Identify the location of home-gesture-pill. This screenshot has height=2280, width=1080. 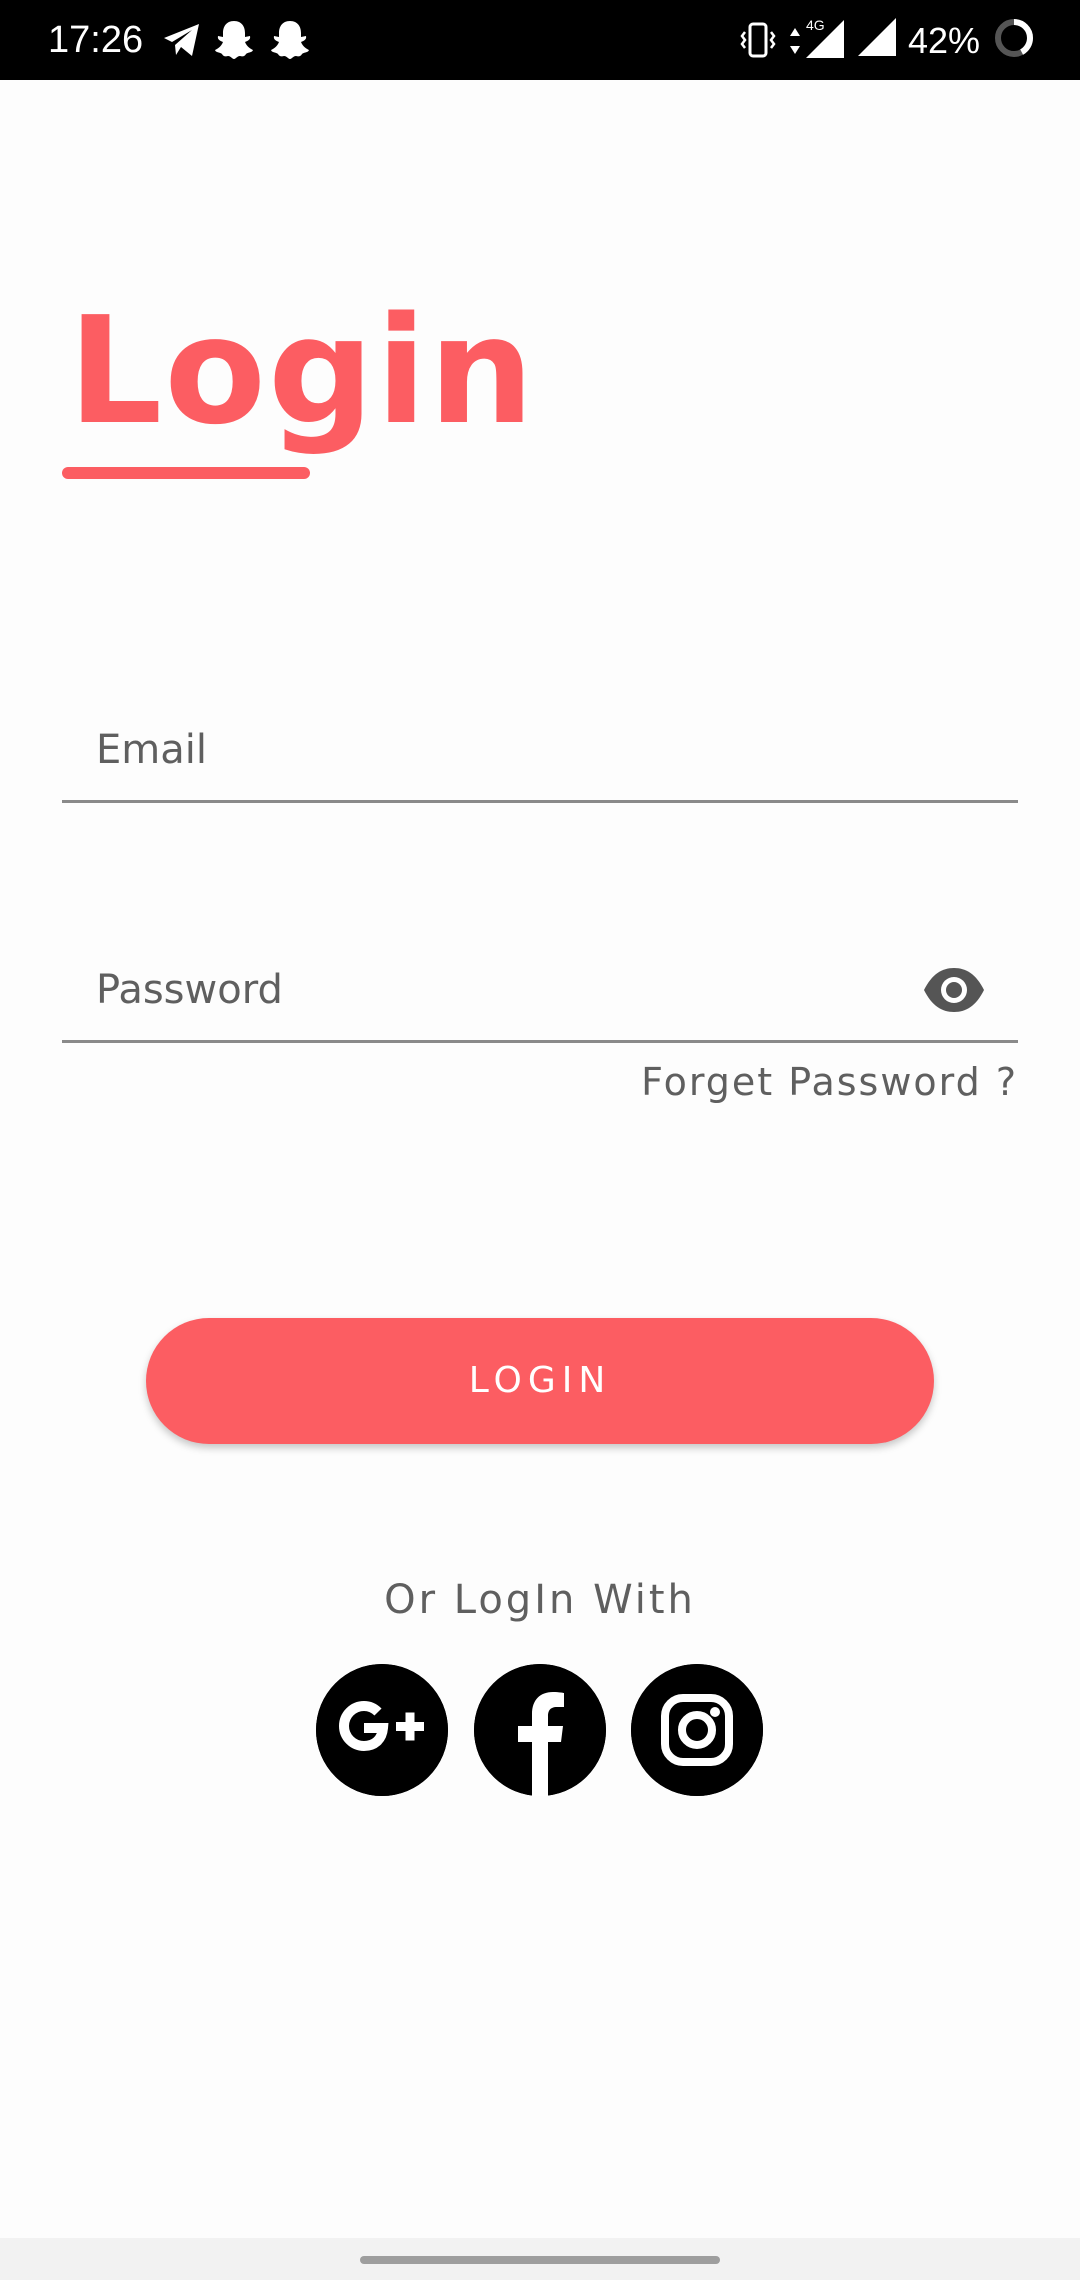
(540, 2260).